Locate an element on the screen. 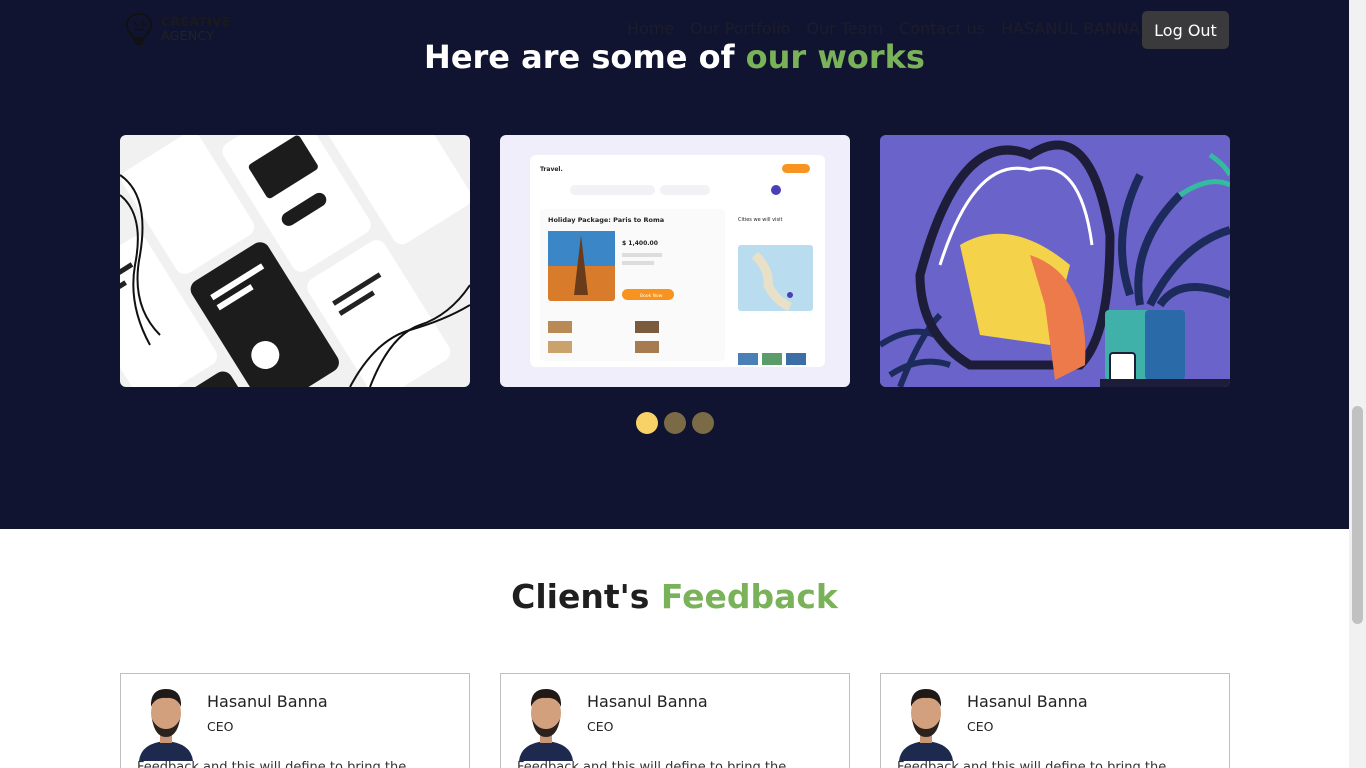 The image size is (1366, 768). travel-cities-label: Cities we will visit is located at coordinates (760, 220).